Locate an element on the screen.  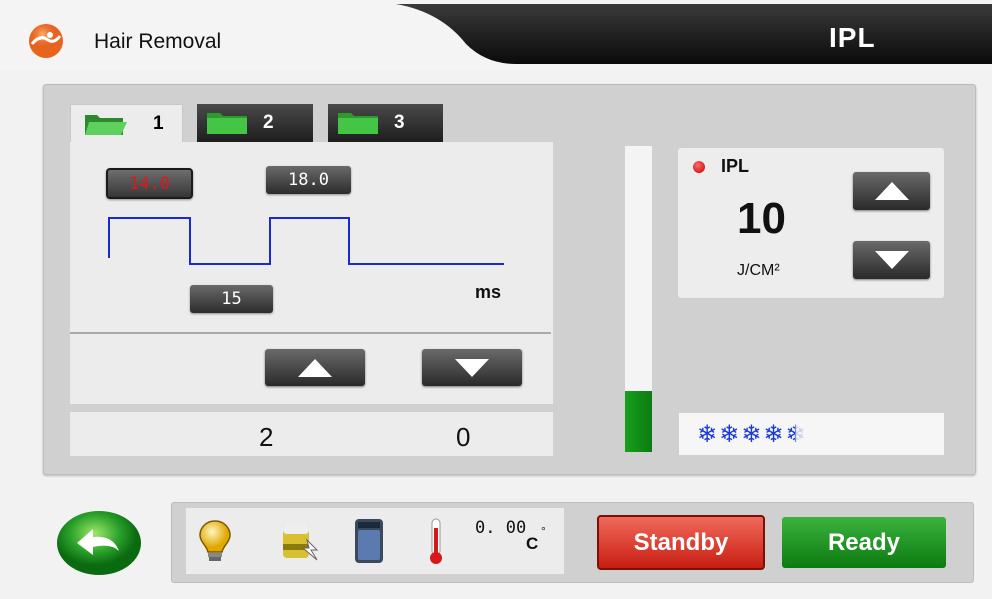
mode-banner is located at coordinates (694, 34).